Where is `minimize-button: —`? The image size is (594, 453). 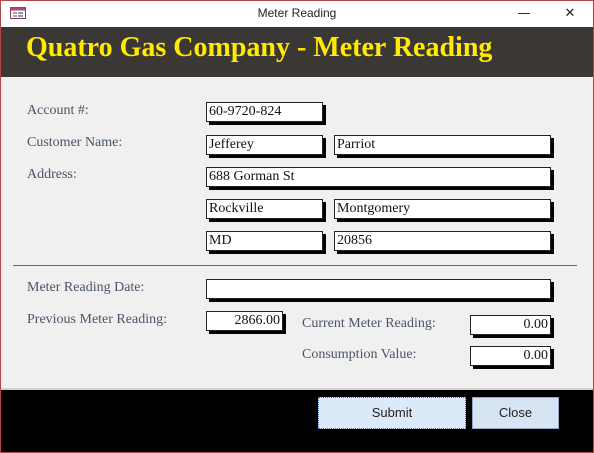 minimize-button: — is located at coordinates (524, 14).